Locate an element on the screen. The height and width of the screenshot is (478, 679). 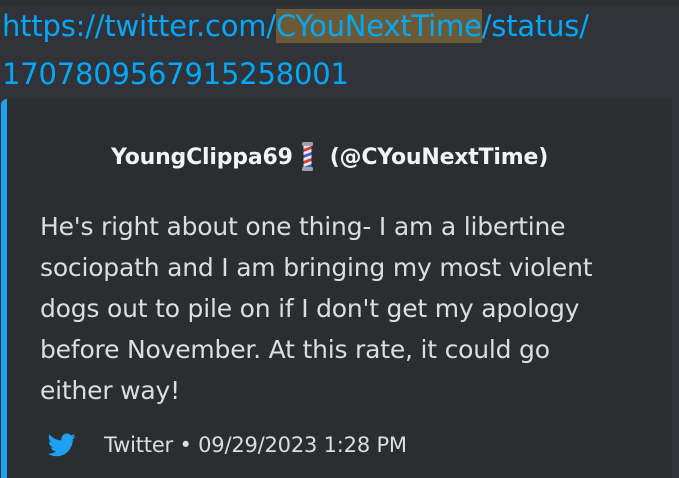
twitter-bird-icon is located at coordinates (62, 445).